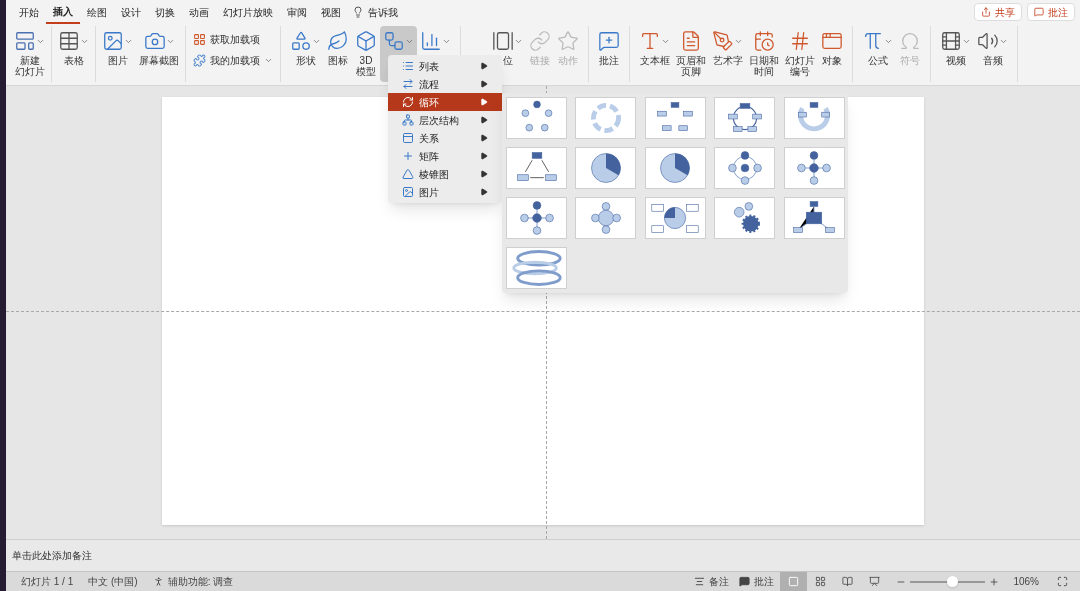 The image size is (1080, 591). I want to click on language-label: 中文 (中国), so click(113, 582).